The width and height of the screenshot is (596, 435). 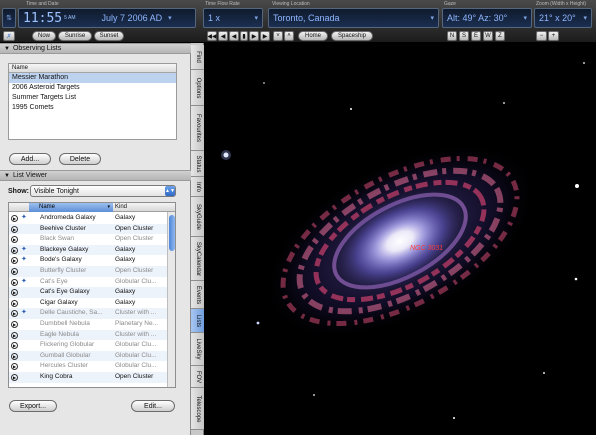 What do you see at coordinates (89, 292) in the screenshot?
I see `table-row: ▶ Cat's Eye Galaxy Galaxy` at bounding box center [89, 292].